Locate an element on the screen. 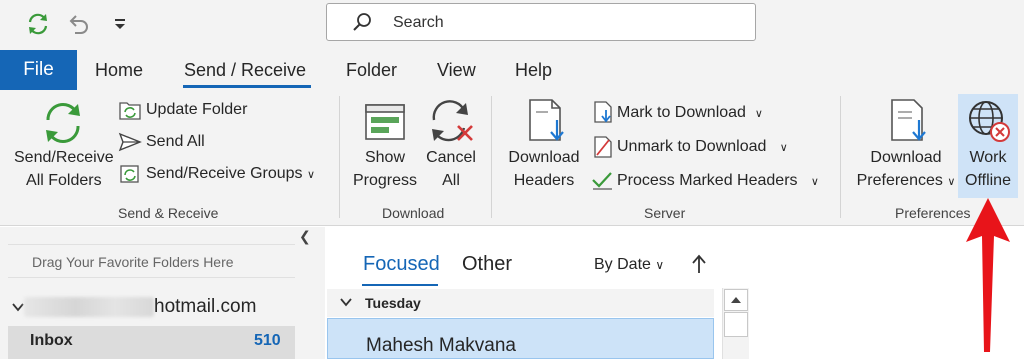 The width and height of the screenshot is (1024, 359). sort-by-label: By Date is located at coordinates (622, 264).